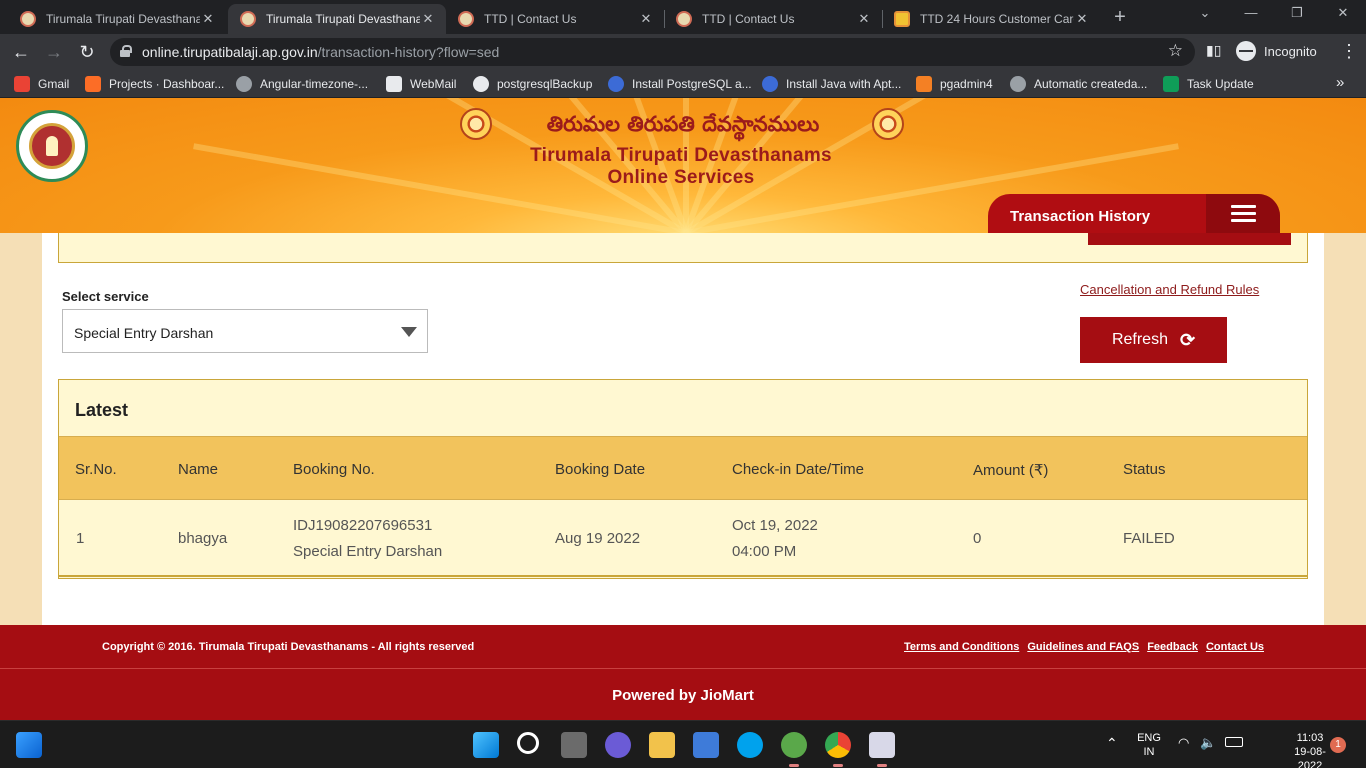  Describe the element at coordinates (245, 331) in the screenshot. I see `service-select: Special Entry Darshan` at that location.